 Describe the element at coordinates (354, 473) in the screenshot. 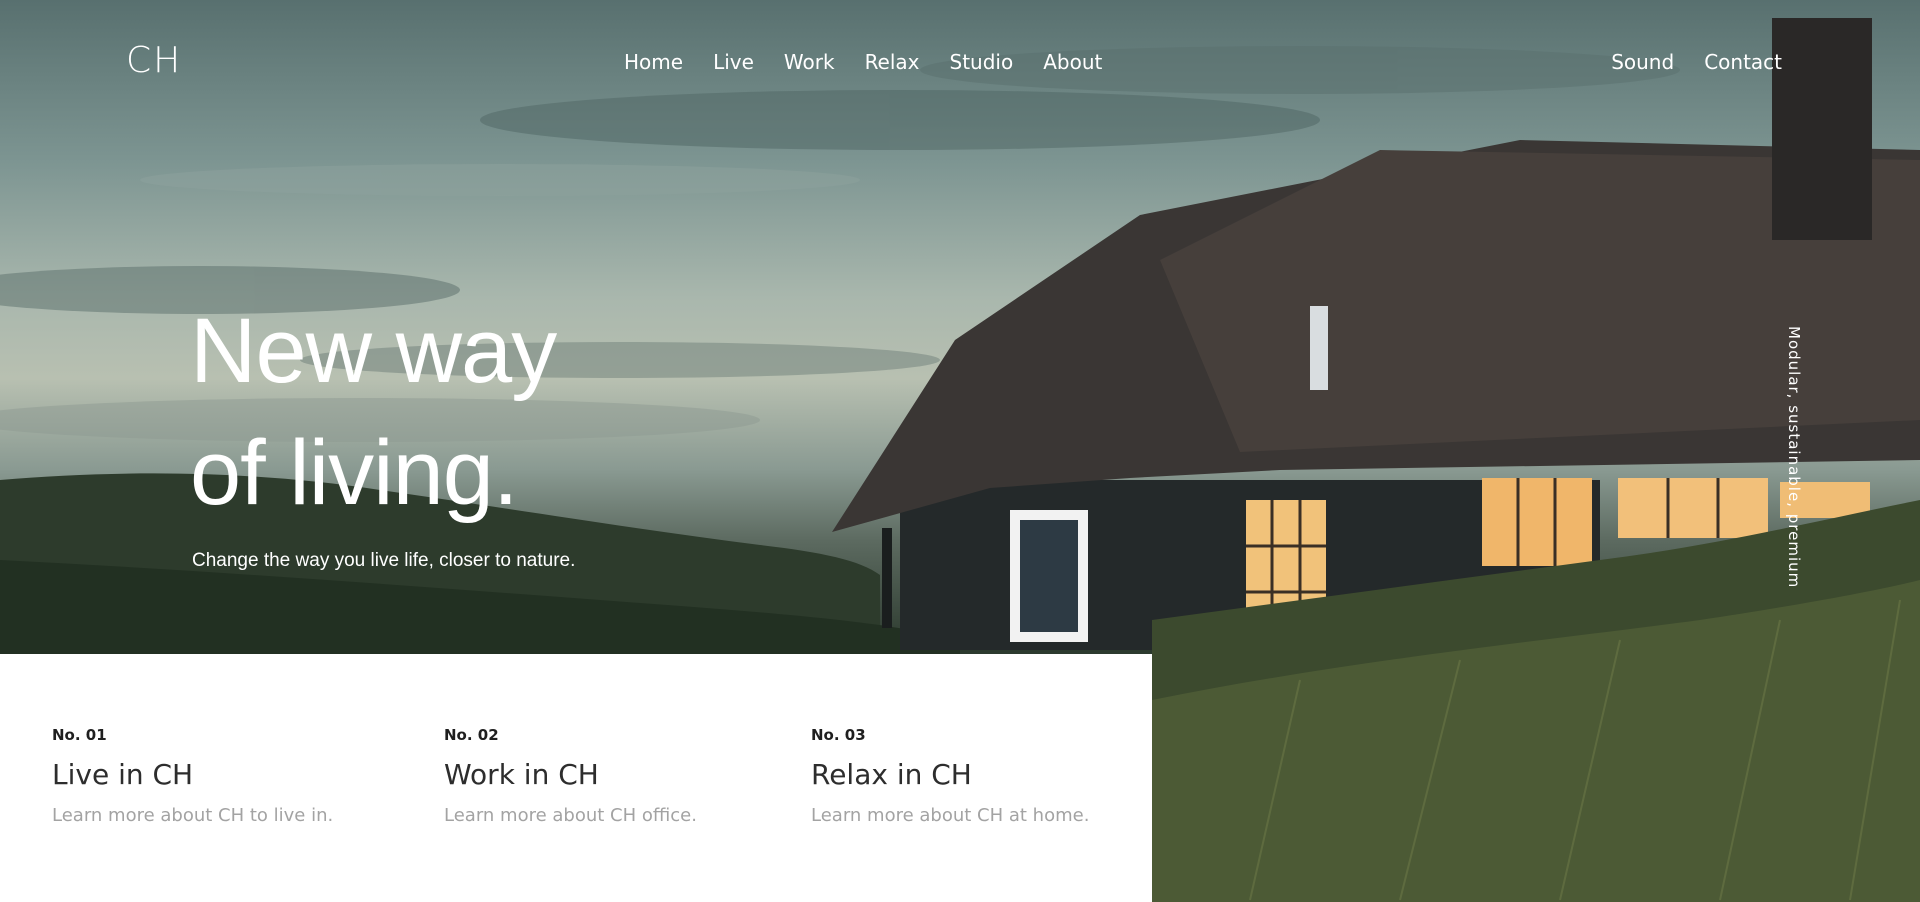

I see `hero-headline-line-2: of living.` at that location.